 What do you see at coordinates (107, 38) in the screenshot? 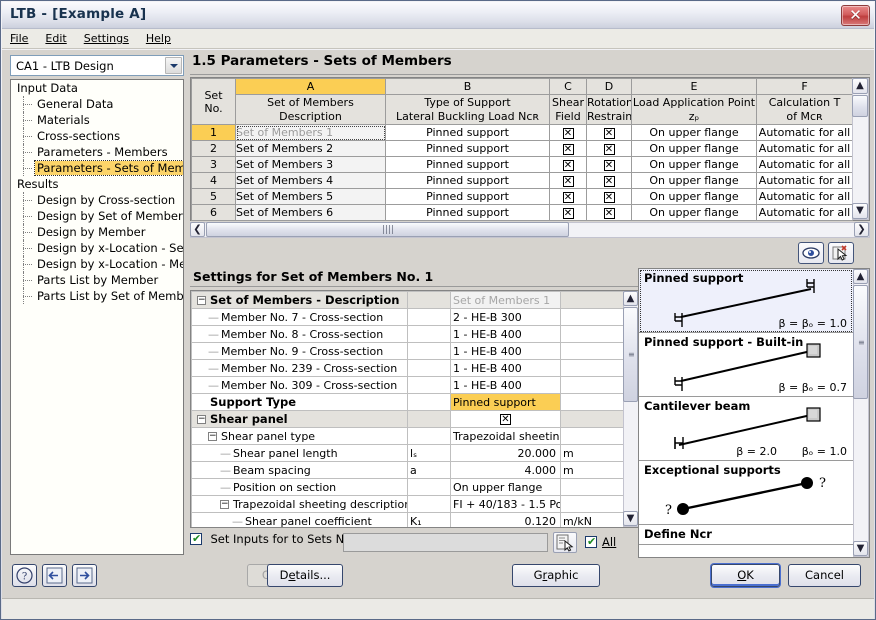
I see `menu-item-settings: Settings` at bounding box center [107, 38].